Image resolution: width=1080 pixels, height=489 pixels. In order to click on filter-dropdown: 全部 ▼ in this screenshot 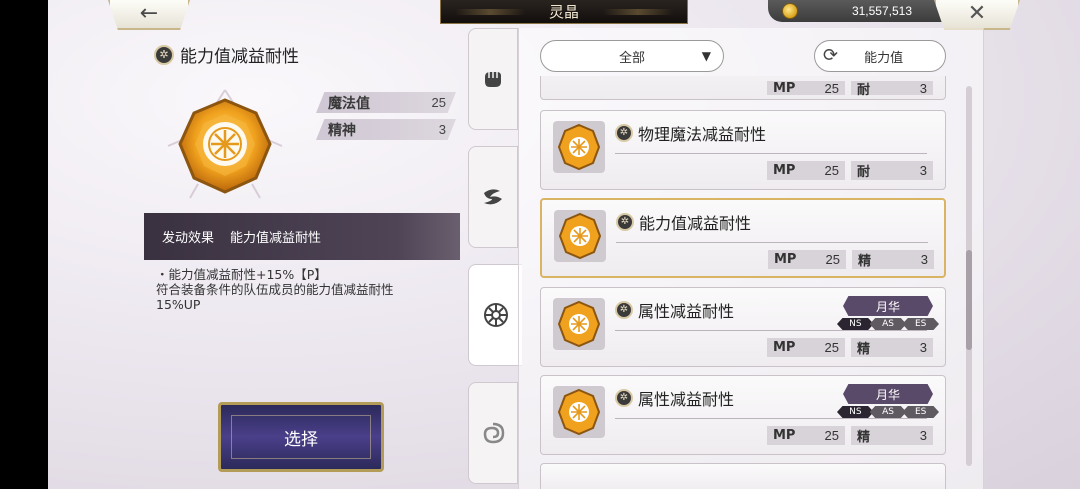, I will do `click(632, 56)`.